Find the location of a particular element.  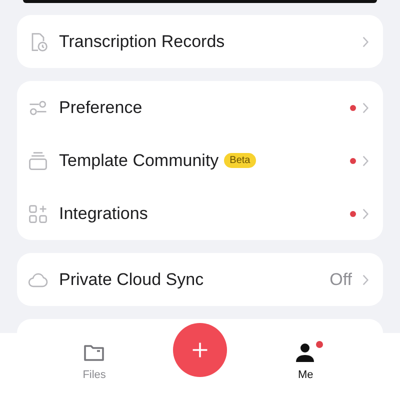

settings-row: Integrations is located at coordinates (200, 213).